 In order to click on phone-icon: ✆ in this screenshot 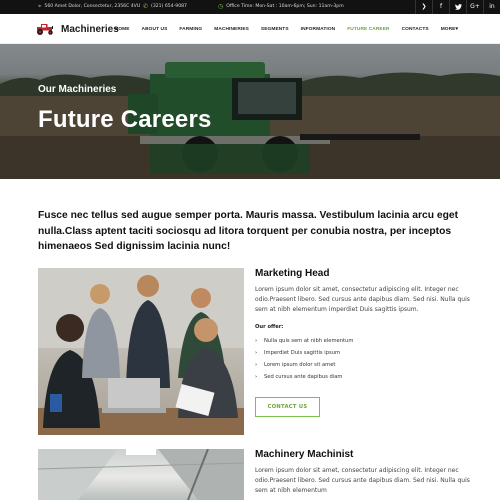, I will do `click(146, 6)`.